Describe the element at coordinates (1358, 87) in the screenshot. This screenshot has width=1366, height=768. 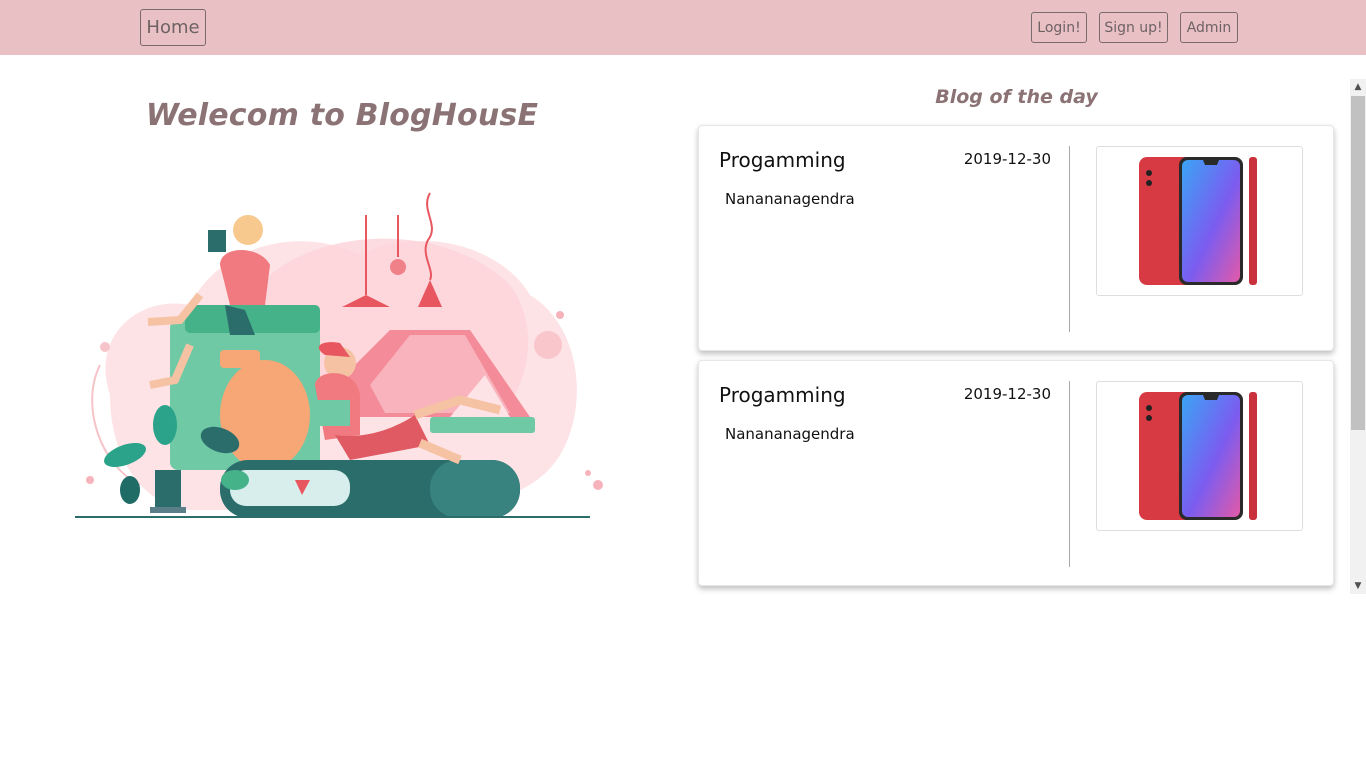
I see `scroll-up-arrow-icon: ▲` at that location.